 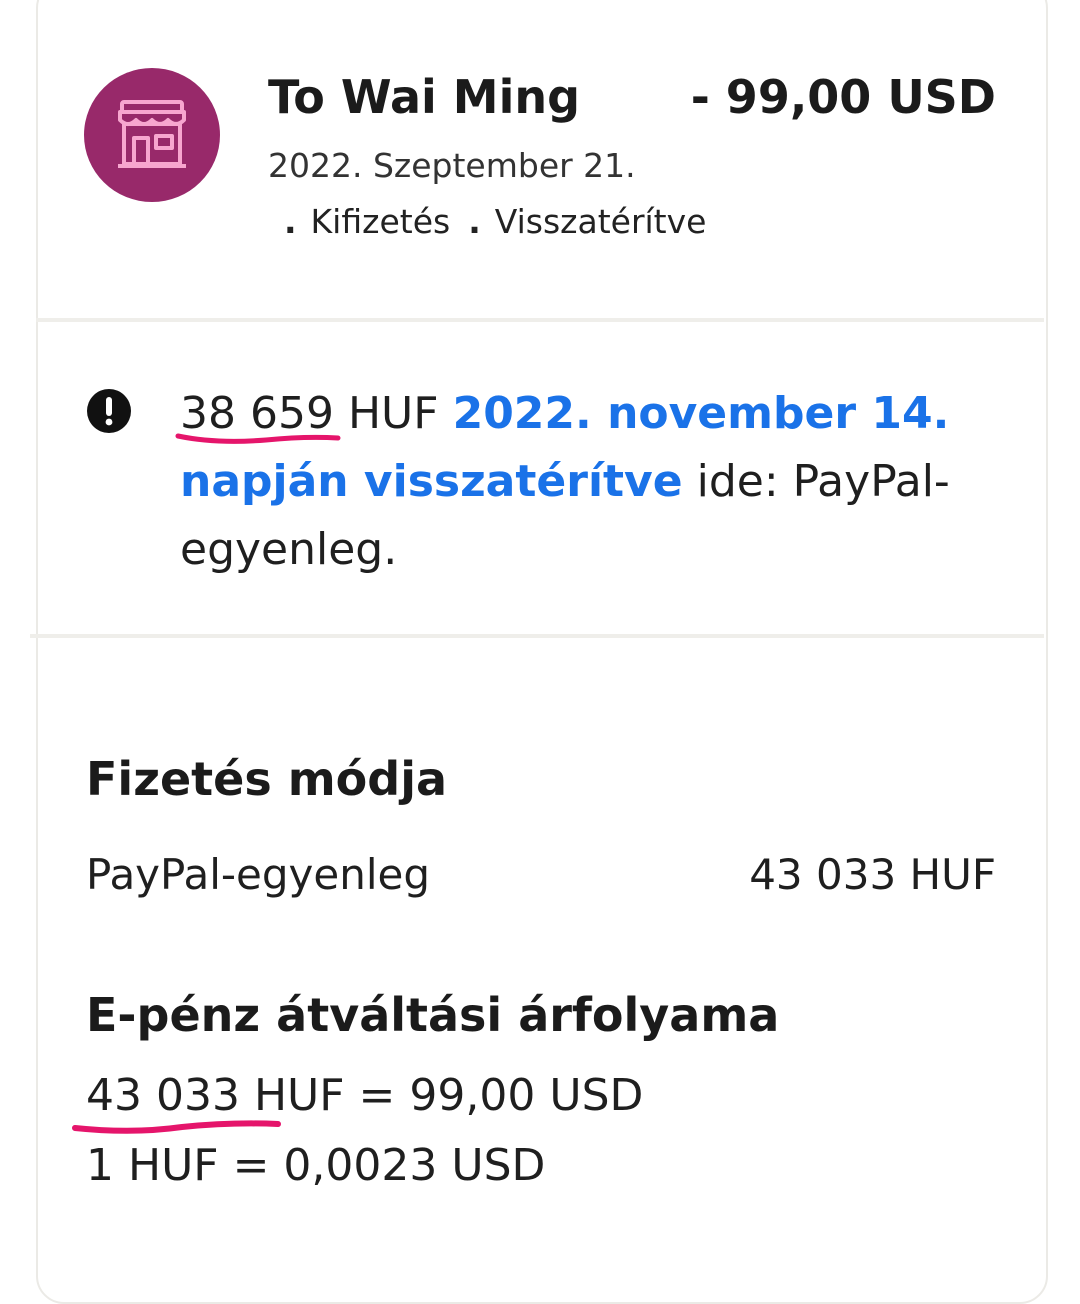 I want to click on exchange-amount-highlight: 43 033, so click(x=176, y=1102).